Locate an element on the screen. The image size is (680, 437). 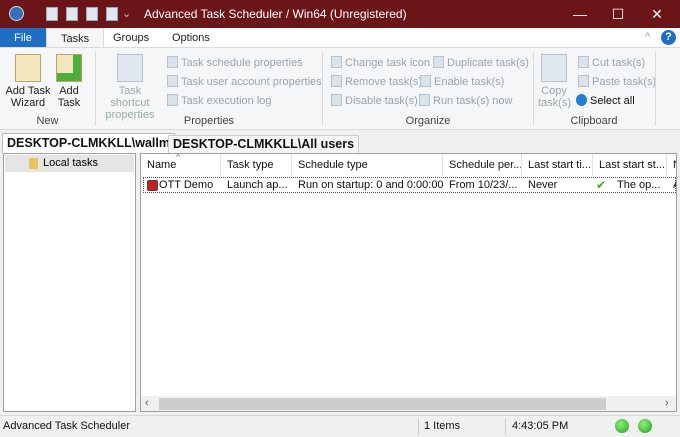
cell-last-start-time: Never is located at coordinates (543, 185).